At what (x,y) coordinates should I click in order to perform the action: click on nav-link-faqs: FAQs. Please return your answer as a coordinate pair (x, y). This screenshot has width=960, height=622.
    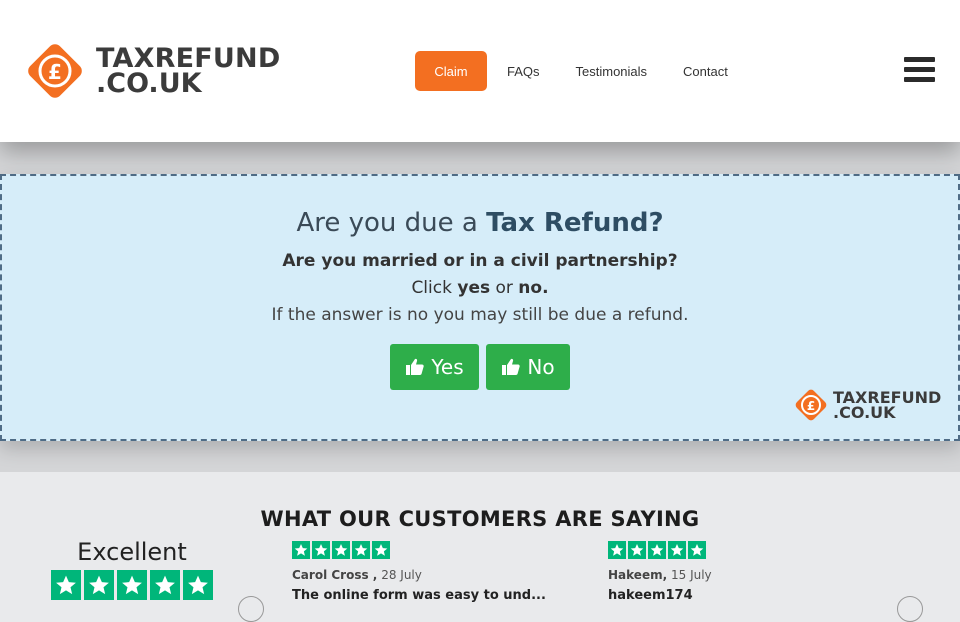
    Looking at the image, I should click on (523, 71).